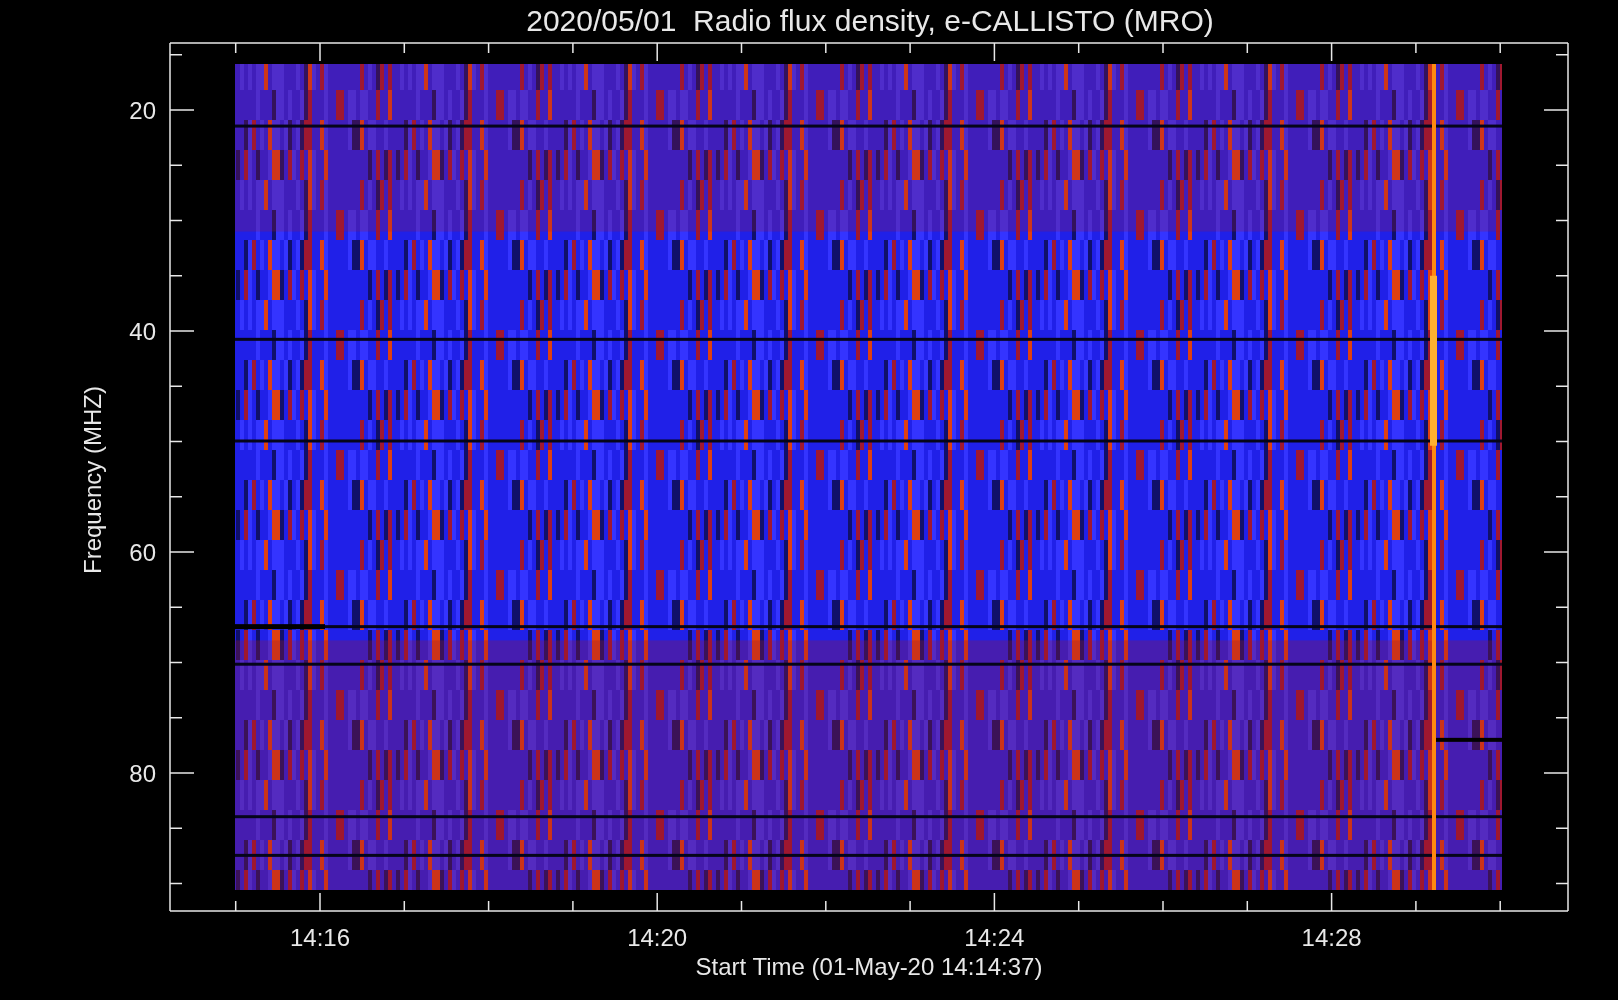  Describe the element at coordinates (869, 966) in the screenshot. I see `x-axis-label: Start Time (01-May-20 14:14:37)` at that location.